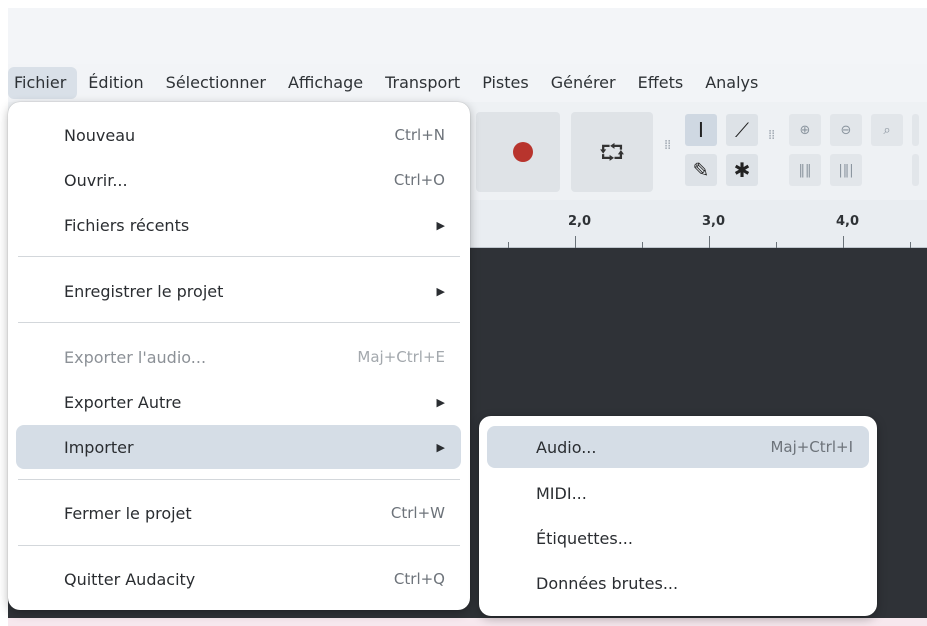 Image resolution: width=927 pixels, height=626 pixels. Describe the element at coordinates (701, 130) in the screenshot. I see `selection-tool-icon: I` at that location.